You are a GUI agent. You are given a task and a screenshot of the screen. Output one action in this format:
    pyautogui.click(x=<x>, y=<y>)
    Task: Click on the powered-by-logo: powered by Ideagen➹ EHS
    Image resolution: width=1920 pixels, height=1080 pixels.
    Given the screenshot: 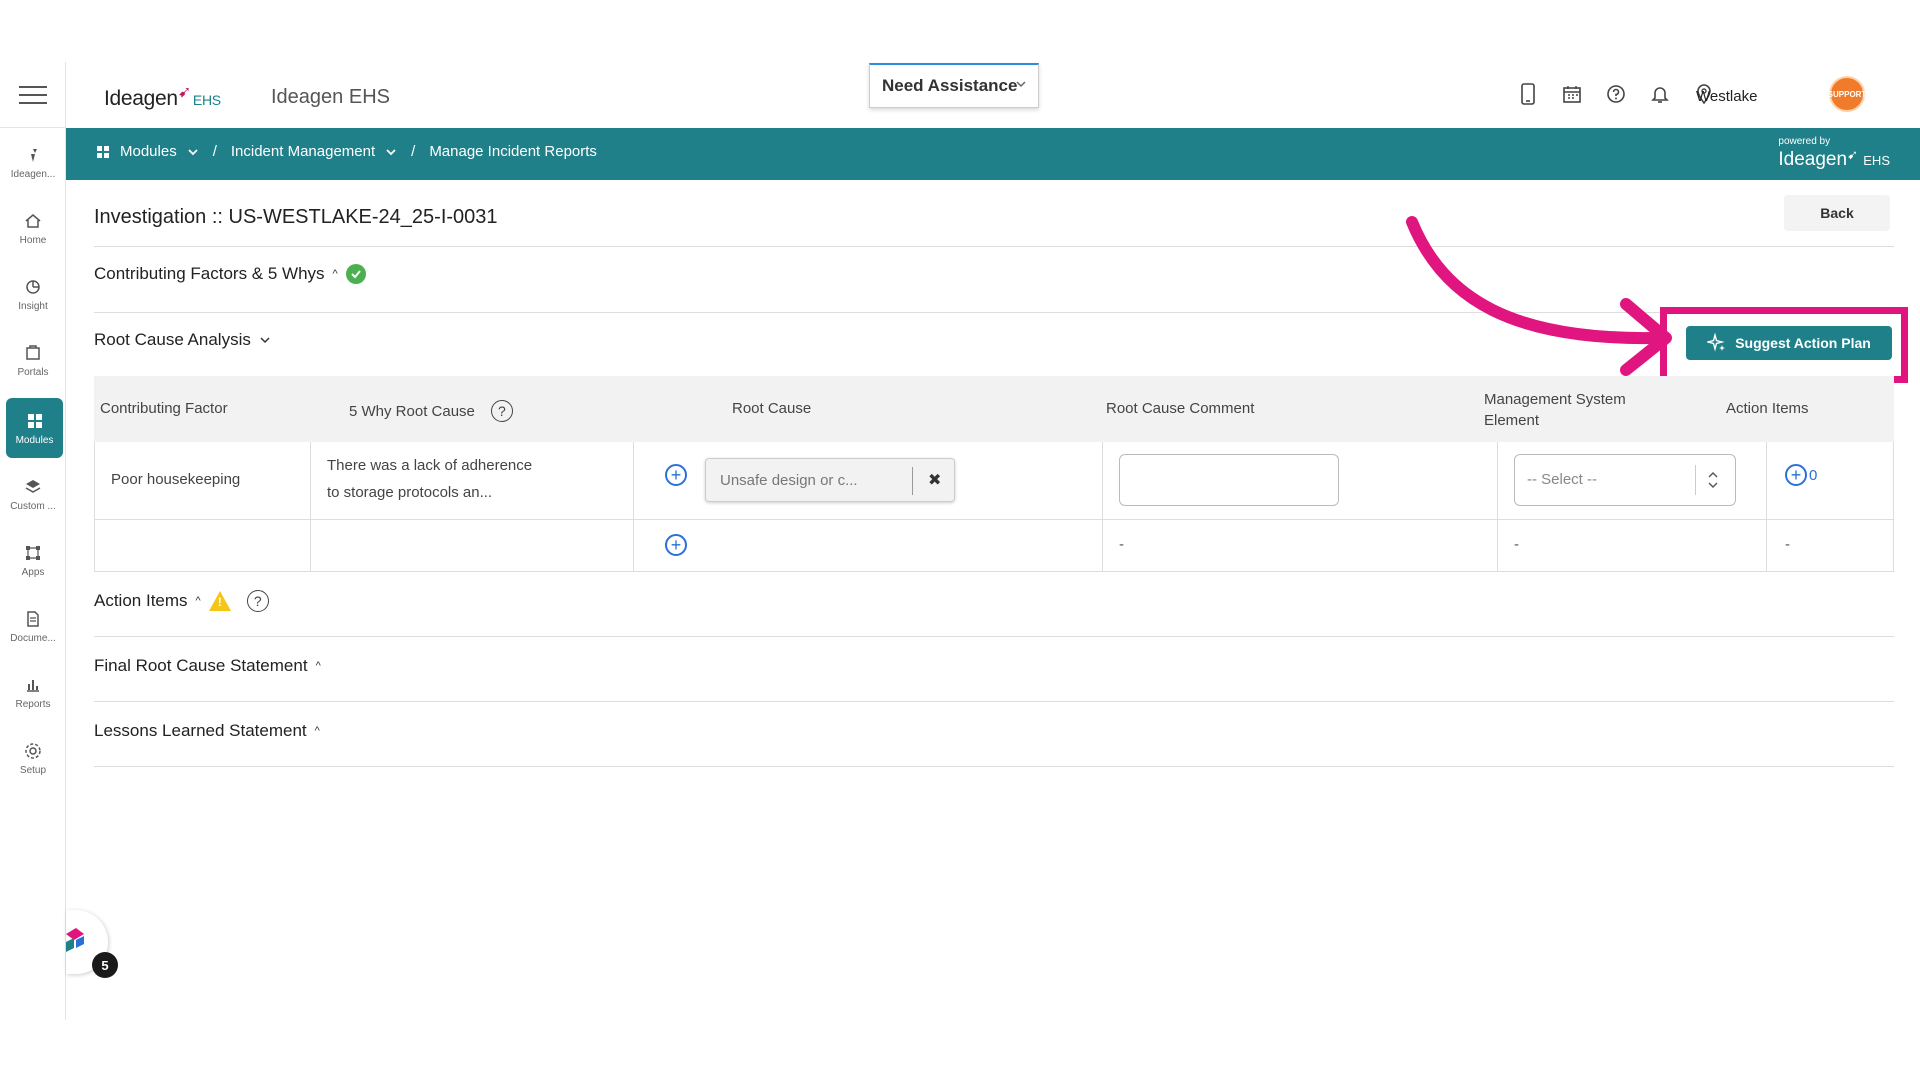 What is the action you would take?
    pyautogui.click(x=1834, y=153)
    